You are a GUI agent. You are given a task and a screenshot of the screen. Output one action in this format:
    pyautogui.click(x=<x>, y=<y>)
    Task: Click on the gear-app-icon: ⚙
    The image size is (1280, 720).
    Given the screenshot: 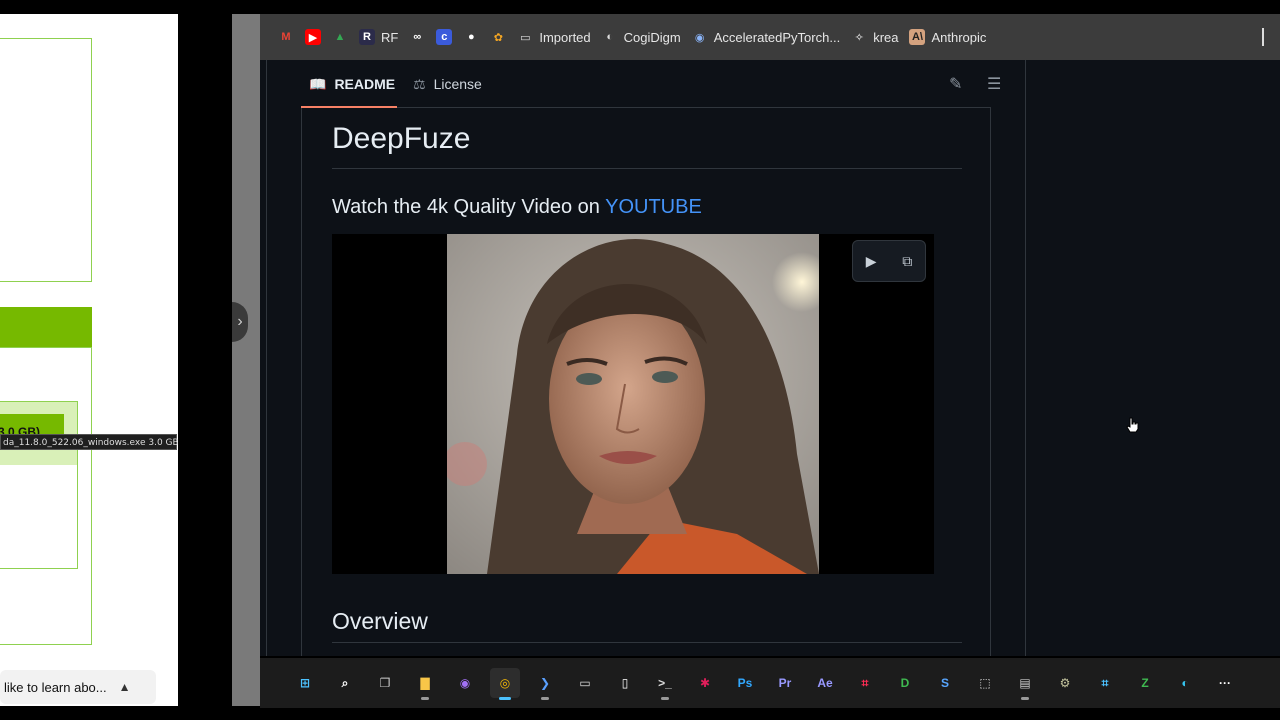 What is the action you would take?
    pyautogui.click(x=1065, y=683)
    